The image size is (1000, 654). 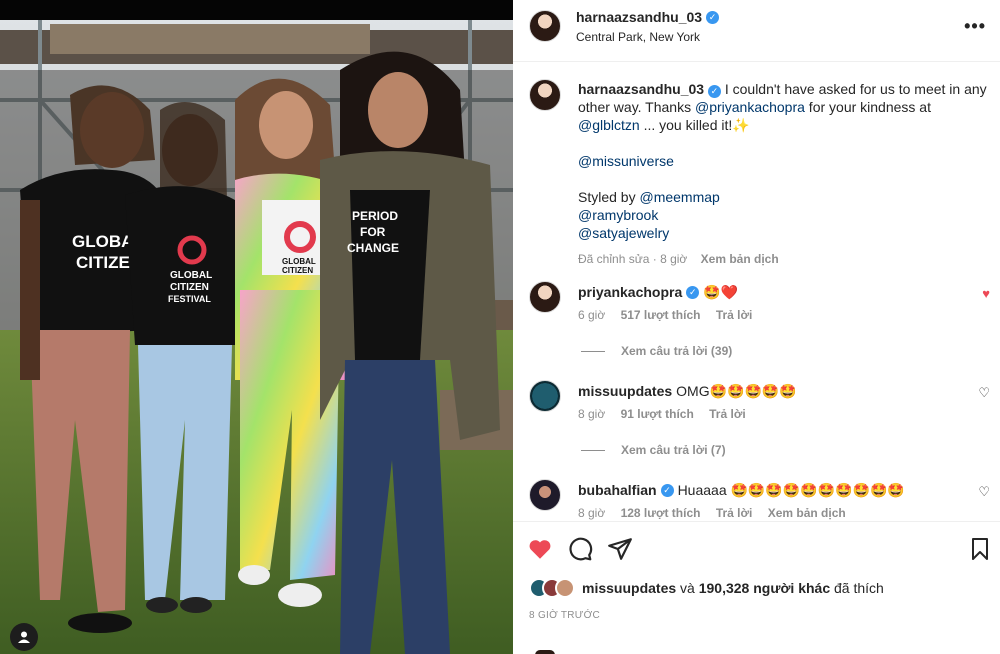 I want to click on comment-username-text: bubahalfian, so click(x=617, y=490).